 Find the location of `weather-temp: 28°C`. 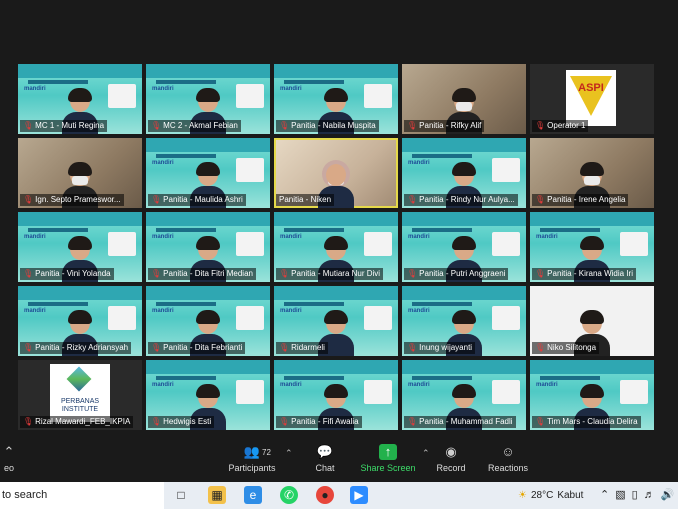

weather-temp: 28°C is located at coordinates (542, 495).